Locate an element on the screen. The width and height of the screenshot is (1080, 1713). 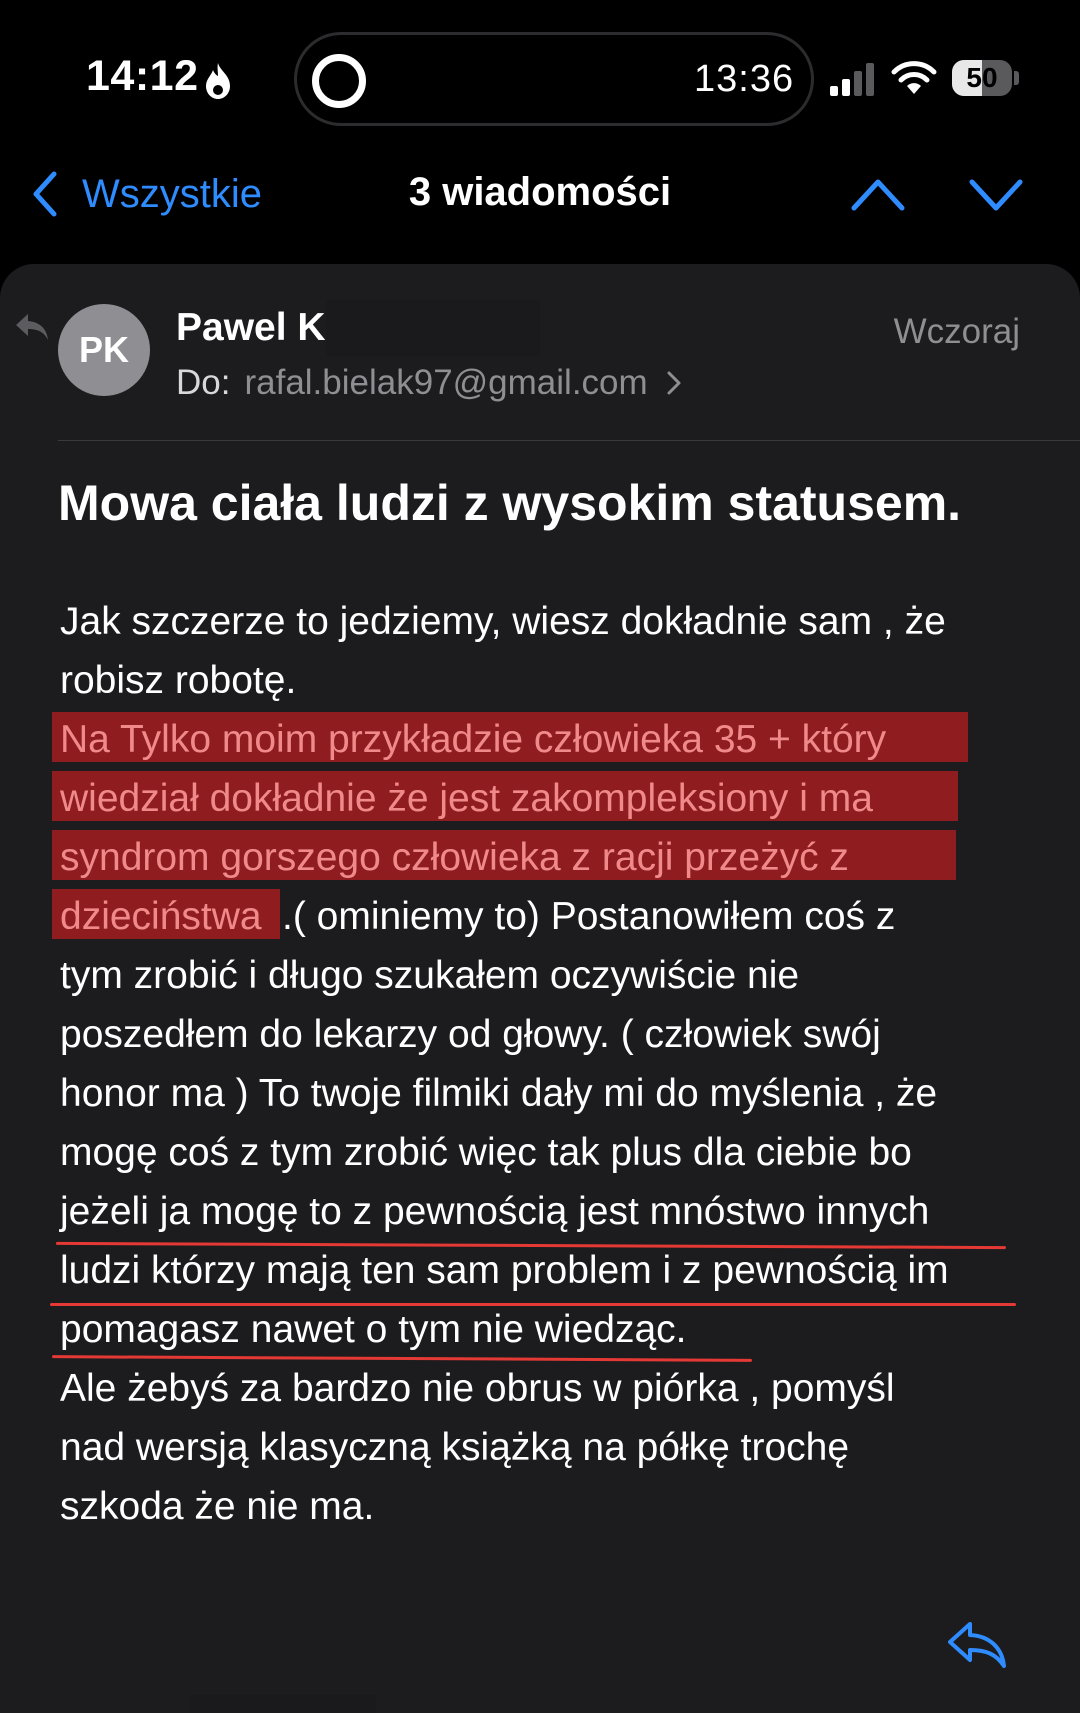
body-line: pomagasz nawet o tym nie wiedząc. is located at coordinates (373, 1329).